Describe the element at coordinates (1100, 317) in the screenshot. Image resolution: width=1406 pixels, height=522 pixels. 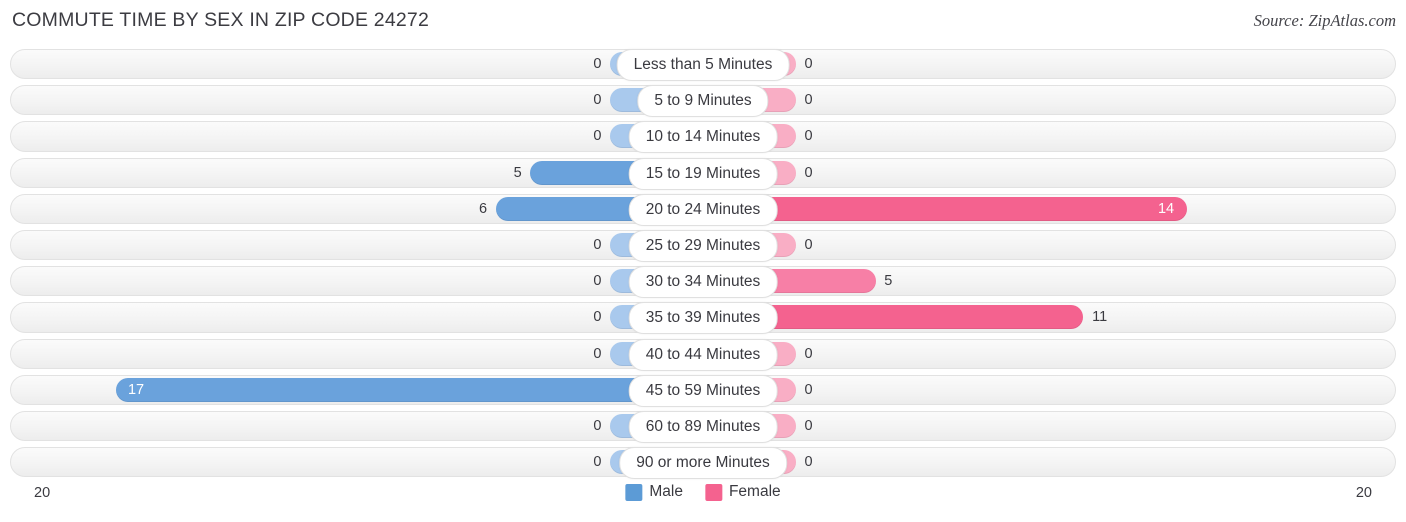
I see `female-value-label: 11` at that location.